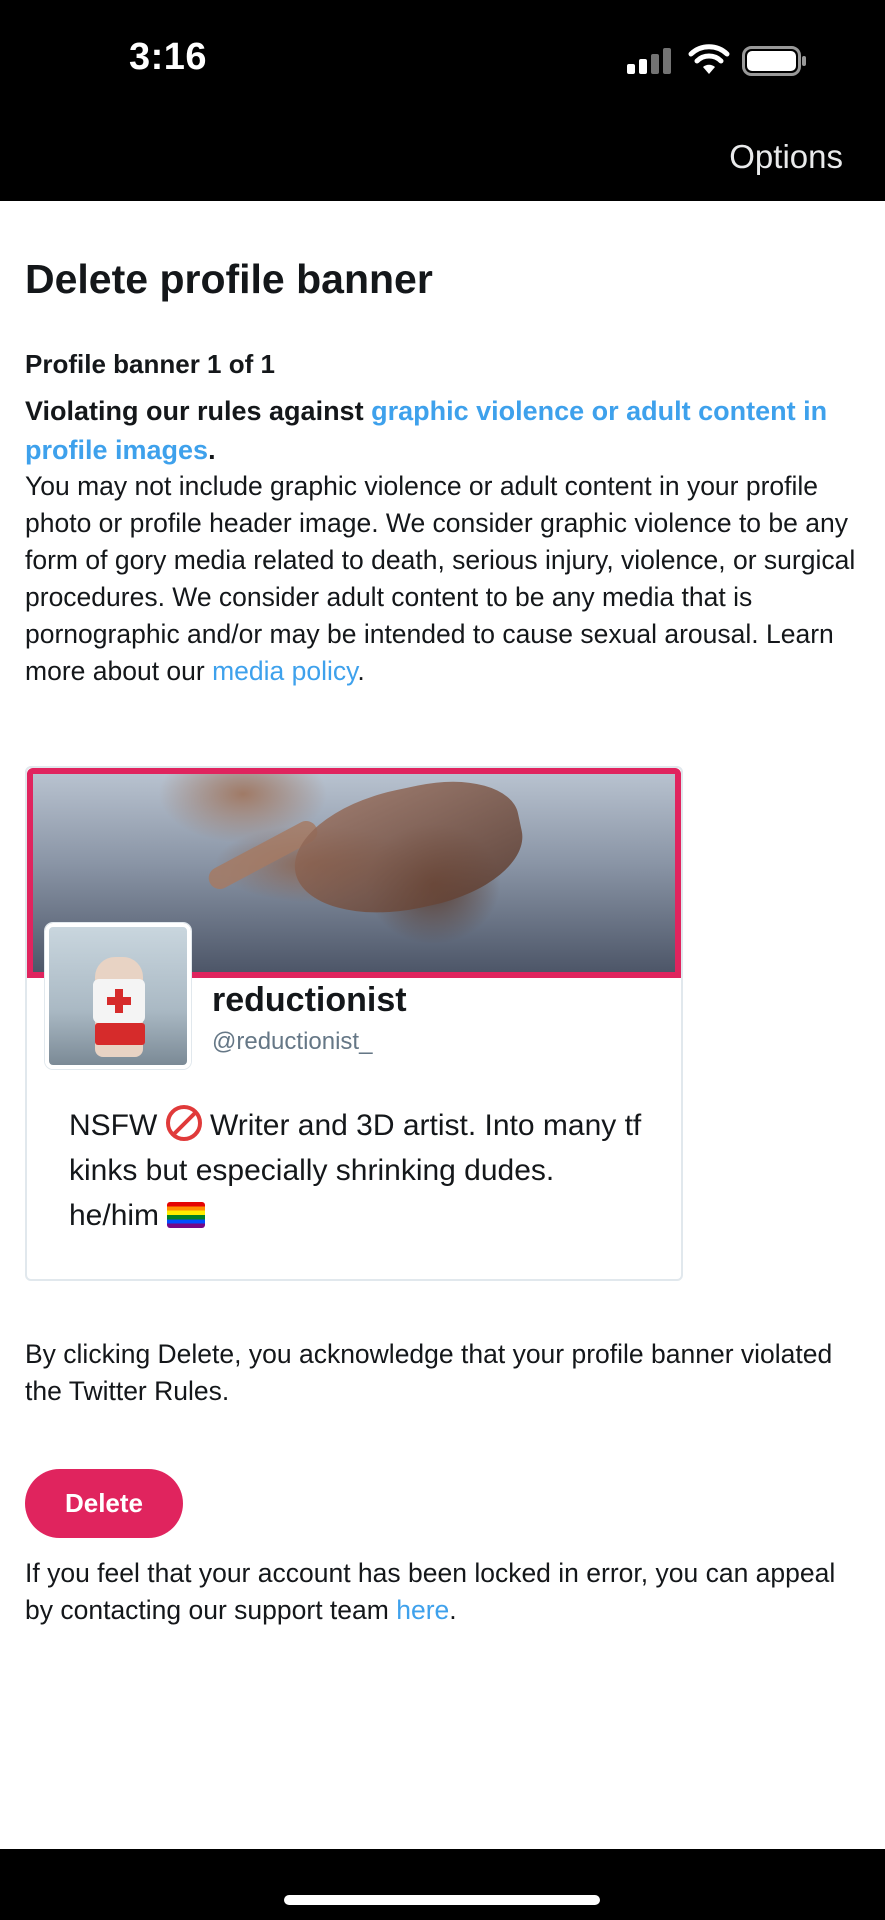  I want to click on support-here-link: here, so click(422, 1610).